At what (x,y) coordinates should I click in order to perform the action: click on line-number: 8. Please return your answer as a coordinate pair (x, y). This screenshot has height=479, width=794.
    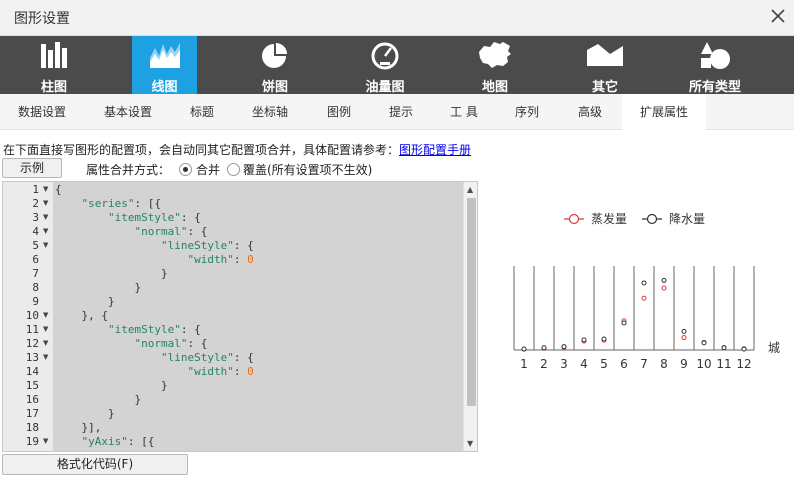
    Looking at the image, I should click on (35, 287).